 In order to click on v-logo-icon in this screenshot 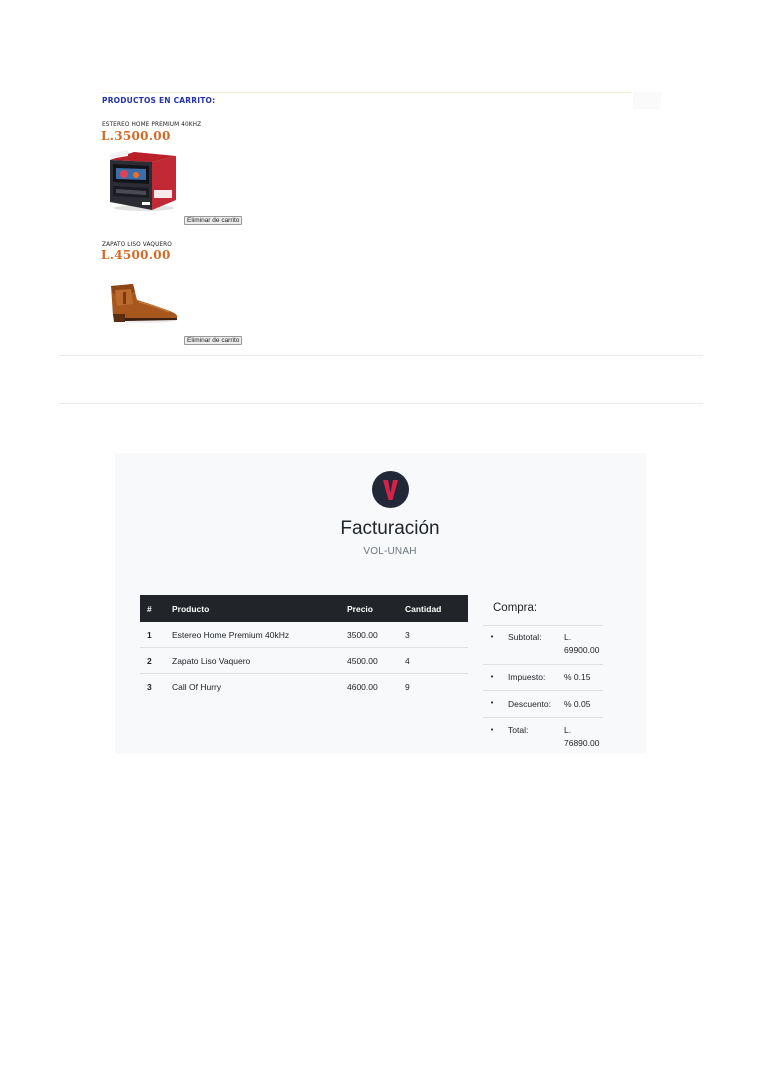, I will do `click(390, 490)`.